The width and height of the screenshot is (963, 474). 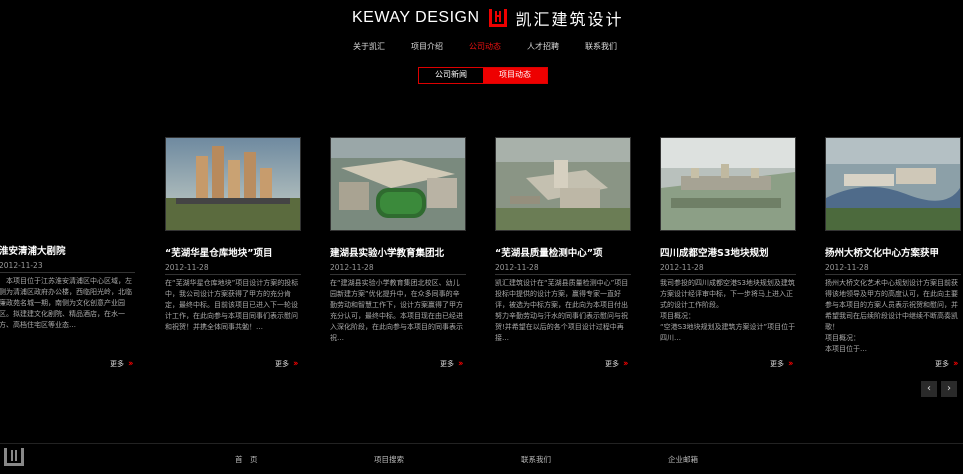 I want to click on next-arrow-icon: ›, so click(x=949, y=389).